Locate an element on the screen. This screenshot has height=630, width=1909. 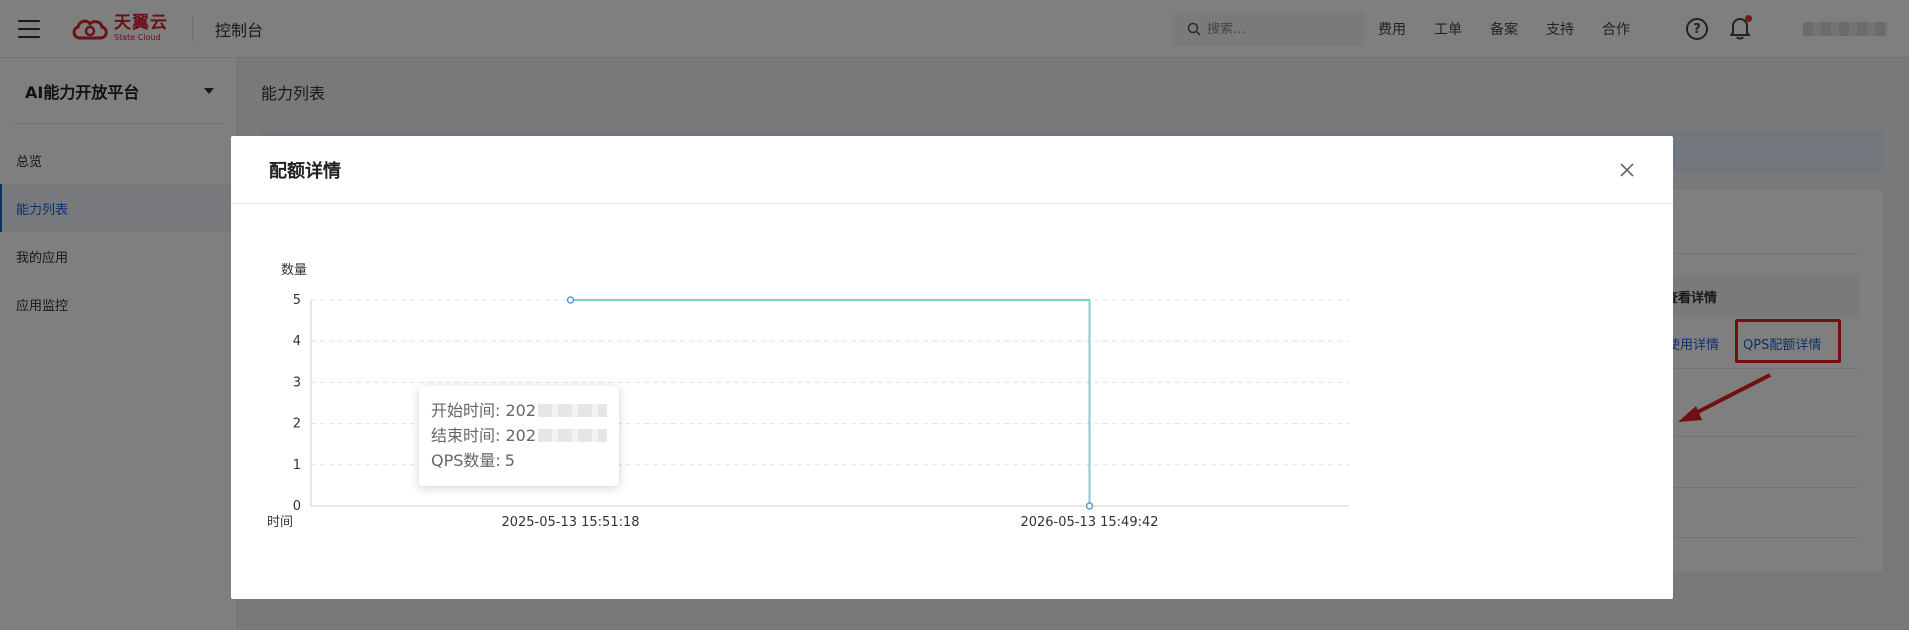
tooltip-end-time-label: 结束时间: 202 is located at coordinates (484, 435).